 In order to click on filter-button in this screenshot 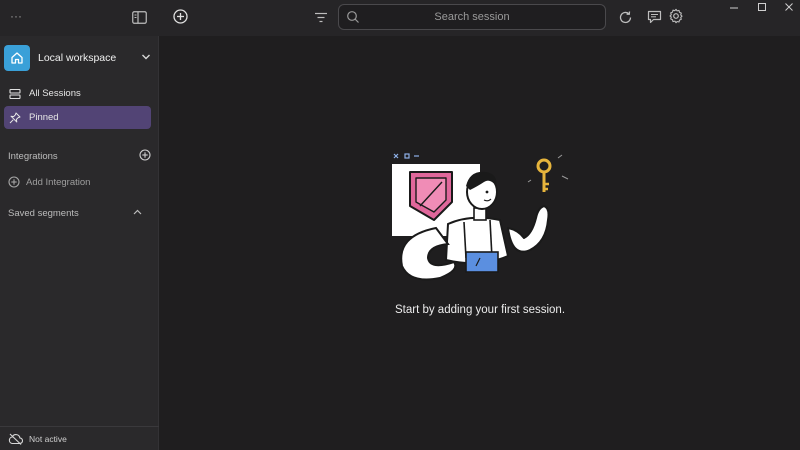, I will do `click(321, 17)`.